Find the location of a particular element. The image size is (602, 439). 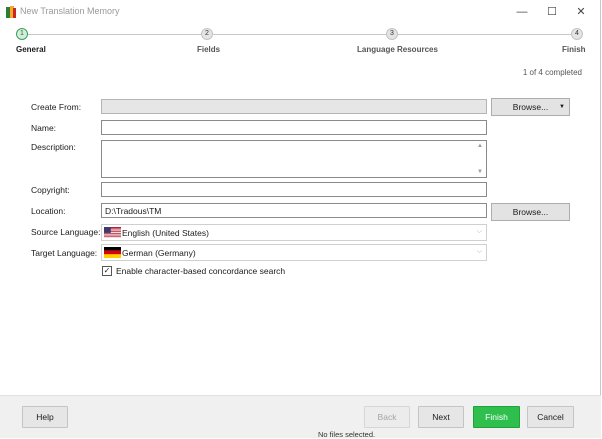

name-input is located at coordinates (294, 127).